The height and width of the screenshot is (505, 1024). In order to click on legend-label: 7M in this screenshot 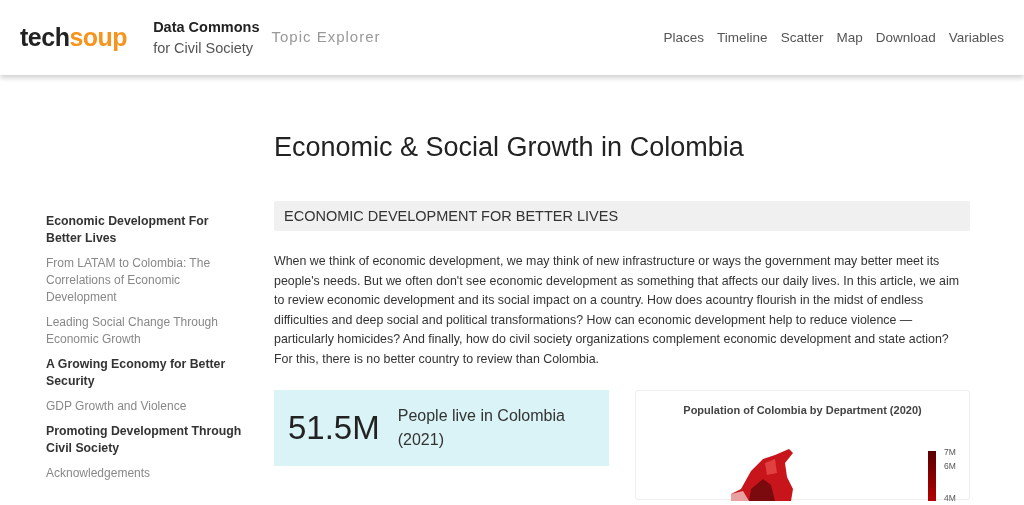, I will do `click(950, 451)`.